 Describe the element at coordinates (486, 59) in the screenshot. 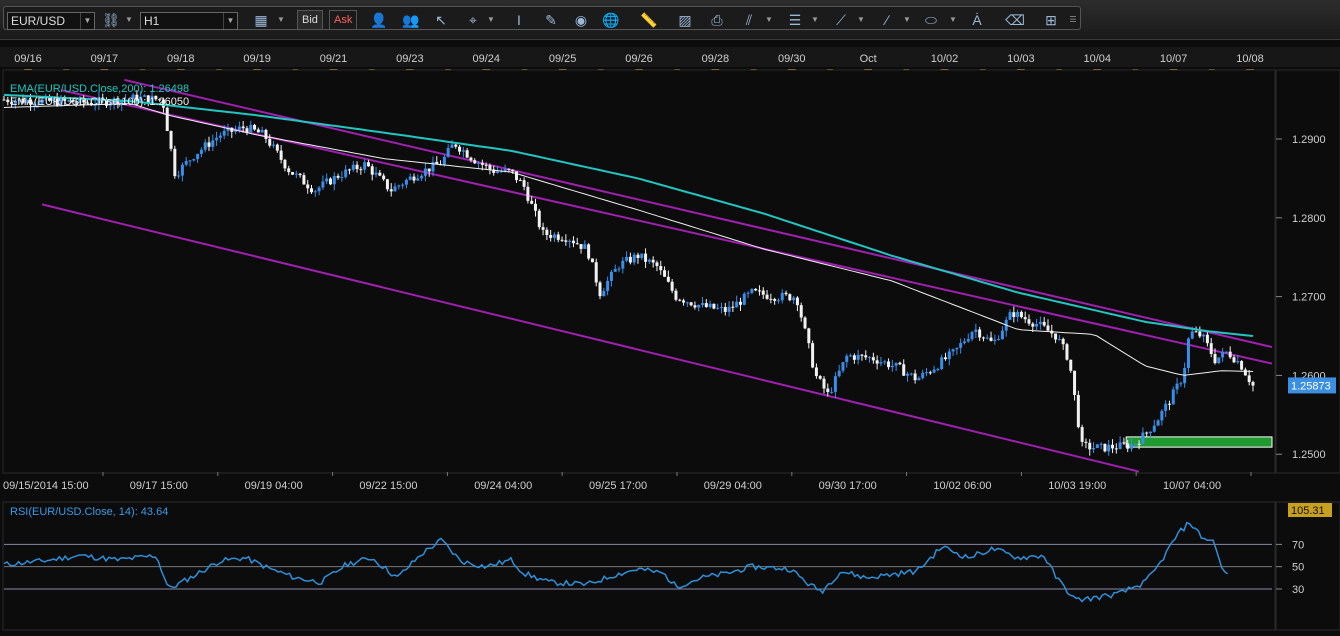

I see `top-date-label: 09/24` at that location.